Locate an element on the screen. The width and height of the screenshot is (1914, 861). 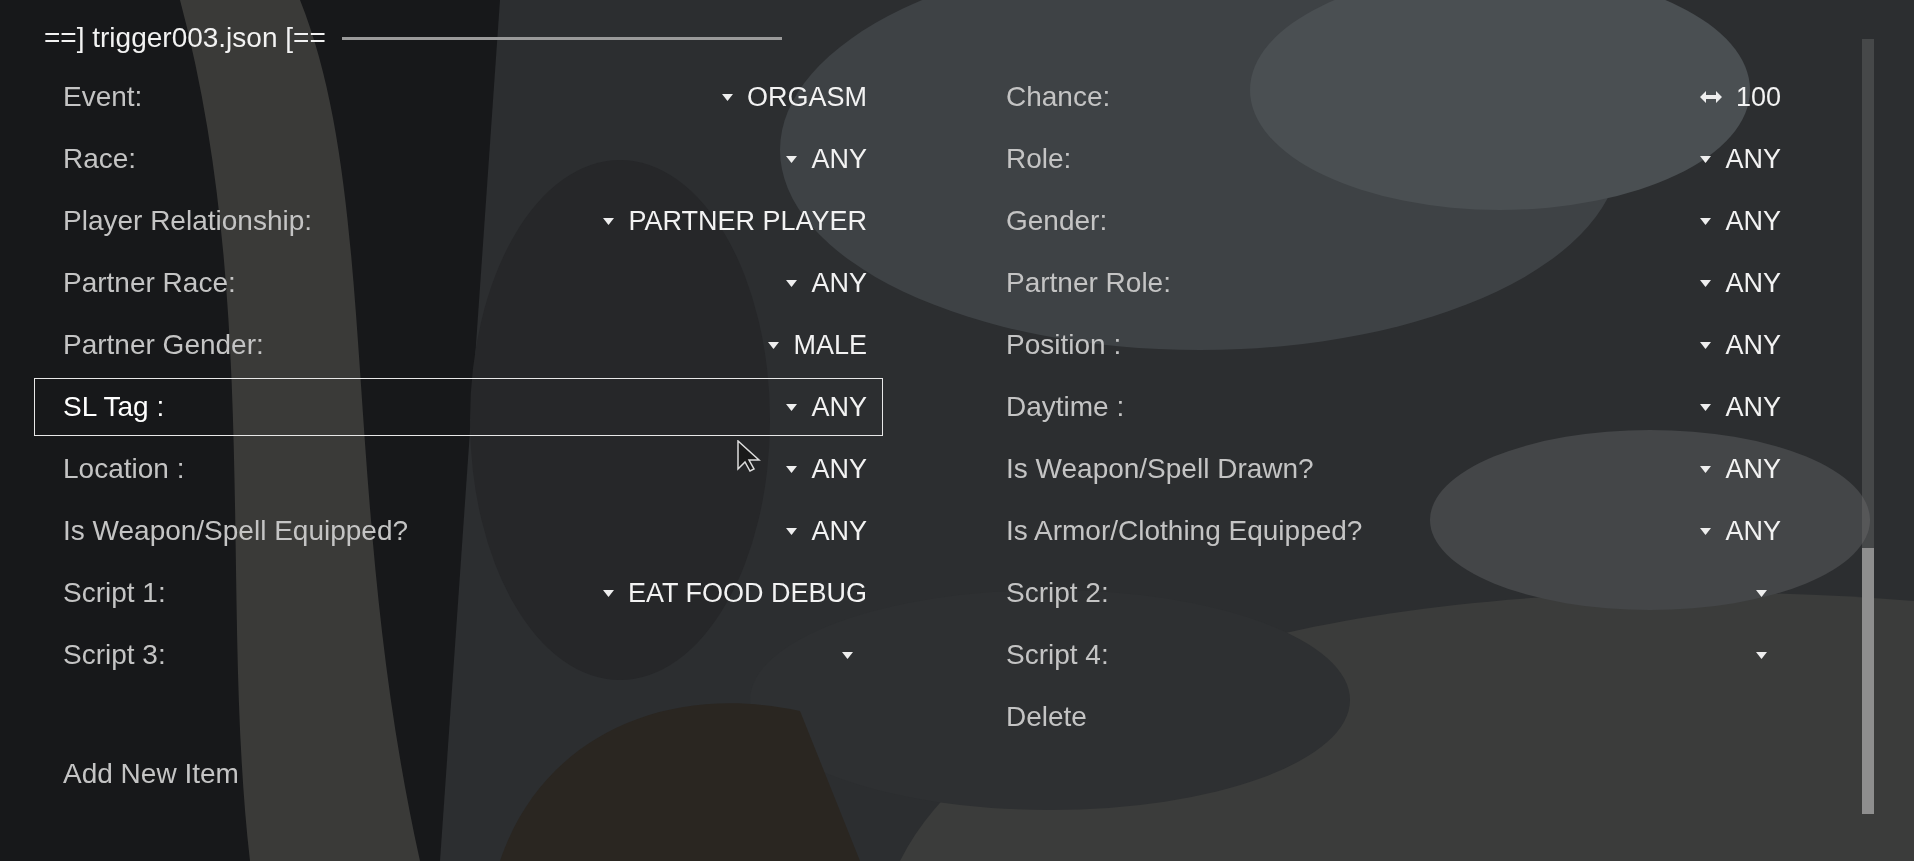
option-row: Position : ANY is located at coordinates (1387, 345).